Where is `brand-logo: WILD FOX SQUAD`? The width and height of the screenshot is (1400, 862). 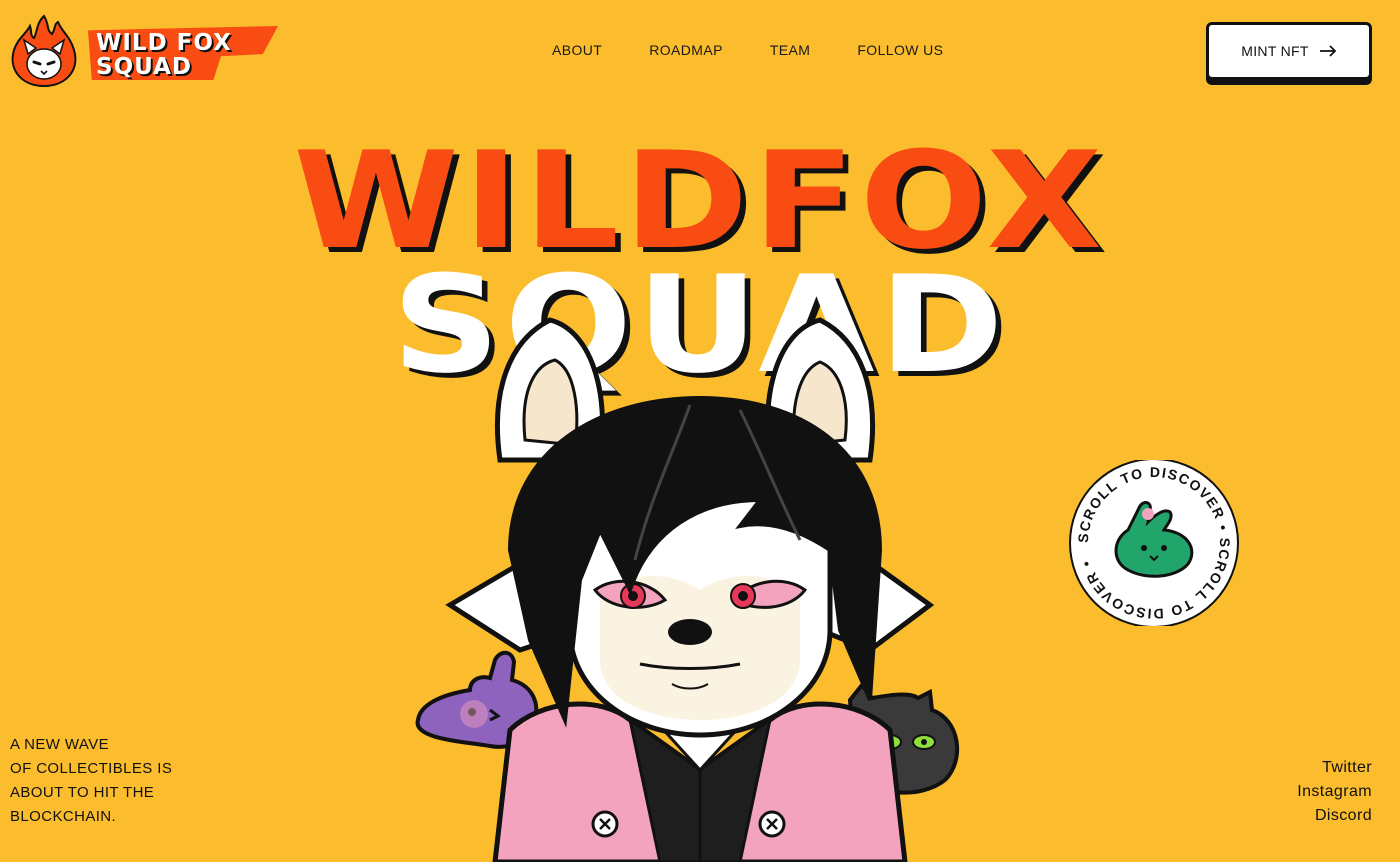
brand-logo: WILD FOX SQUAD is located at coordinates (144, 51).